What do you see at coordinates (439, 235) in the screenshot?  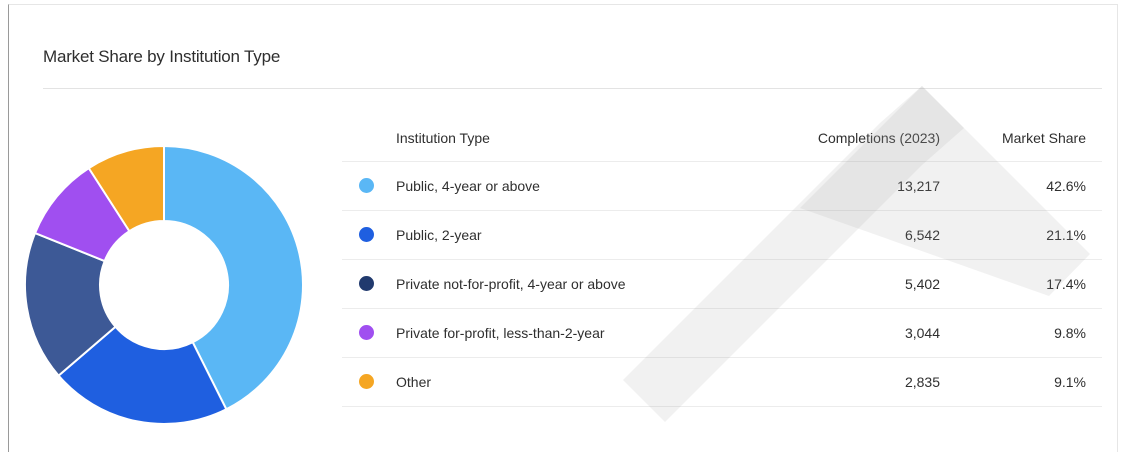 I see `row-institution-type: Public, 2-year` at bounding box center [439, 235].